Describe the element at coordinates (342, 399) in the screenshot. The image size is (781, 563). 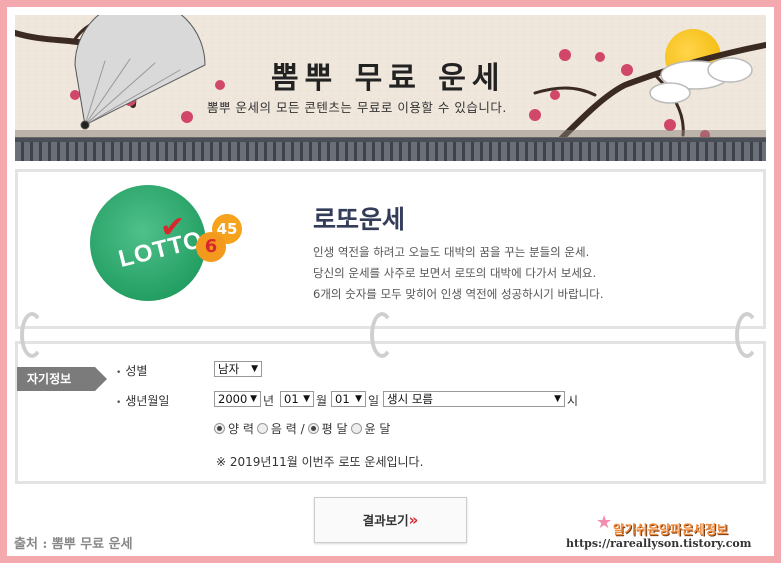
I see `day-select-value: 01` at that location.